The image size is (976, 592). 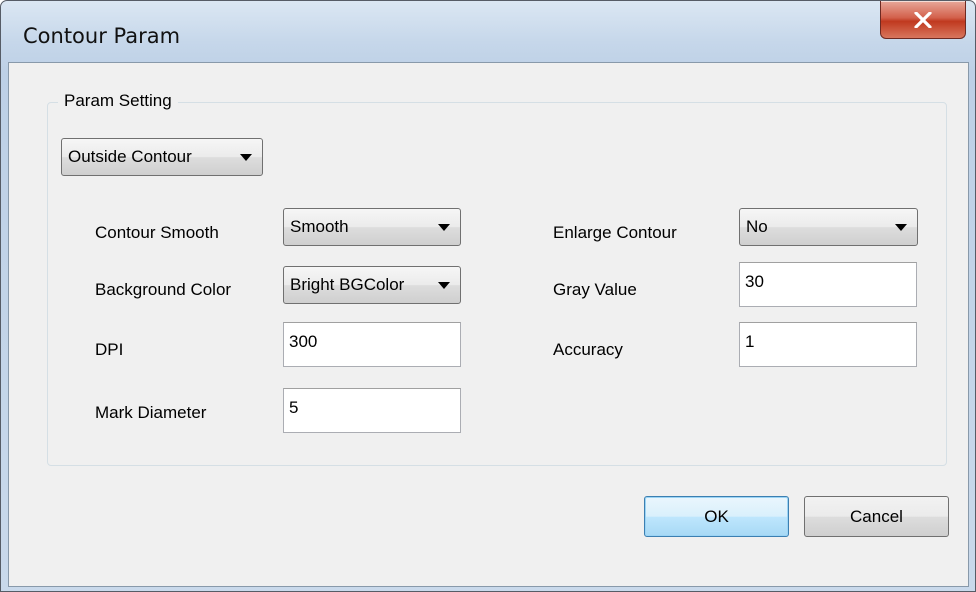 What do you see at coordinates (157, 232) in the screenshot?
I see `contour-smooth-label: Contour Smooth` at bounding box center [157, 232].